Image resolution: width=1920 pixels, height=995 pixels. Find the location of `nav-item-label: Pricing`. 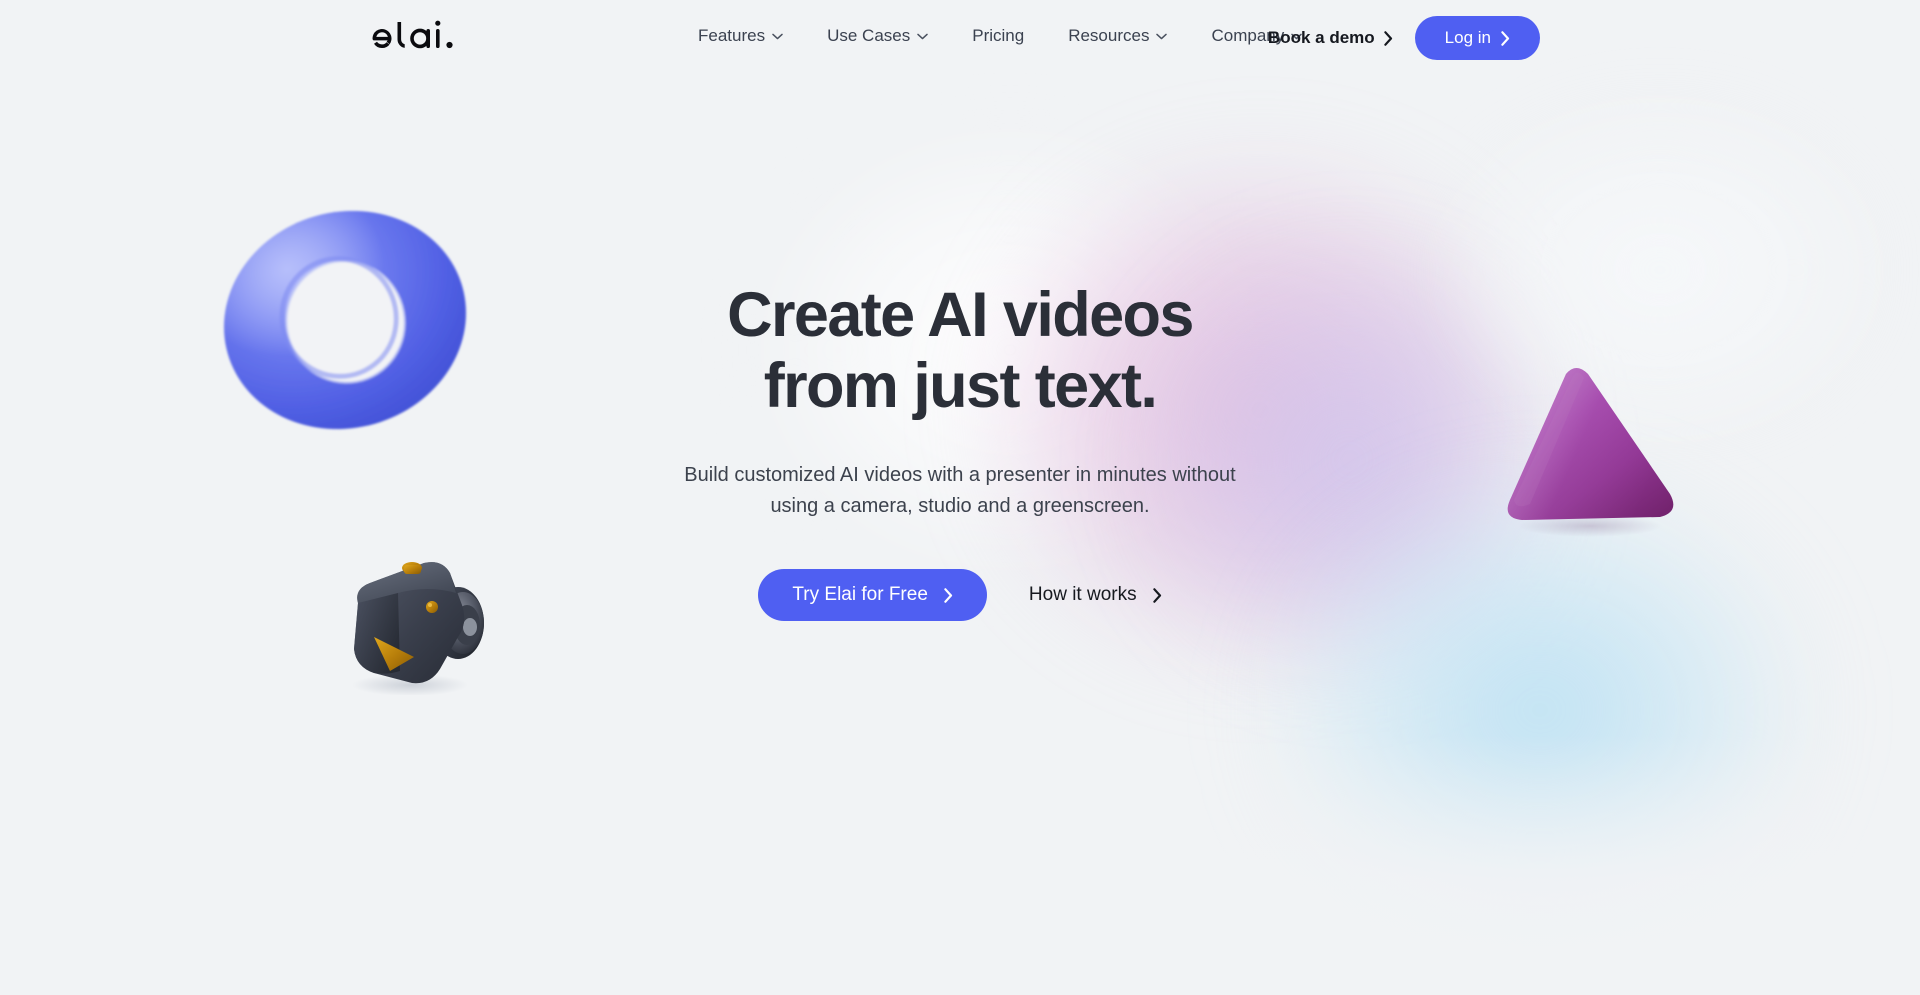

nav-item-label: Pricing is located at coordinates (998, 35).